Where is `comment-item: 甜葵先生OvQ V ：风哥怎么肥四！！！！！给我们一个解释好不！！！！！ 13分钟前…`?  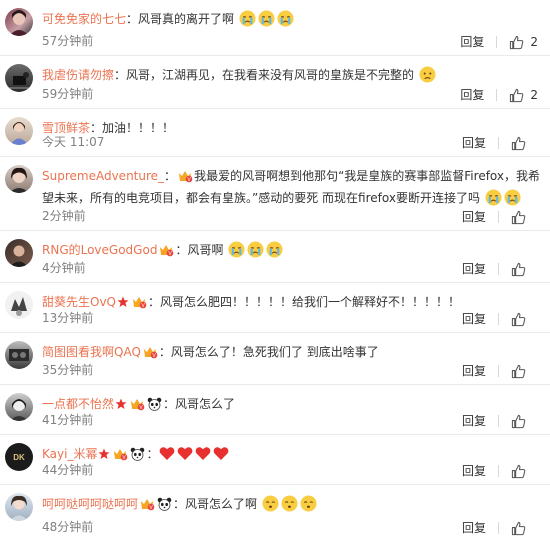 comment-item: 甜葵先生OvQ V ：风哥怎么肥四！！！！！给我们一个解释好不！！！！！ 13分钟前… is located at coordinates (275, 308).